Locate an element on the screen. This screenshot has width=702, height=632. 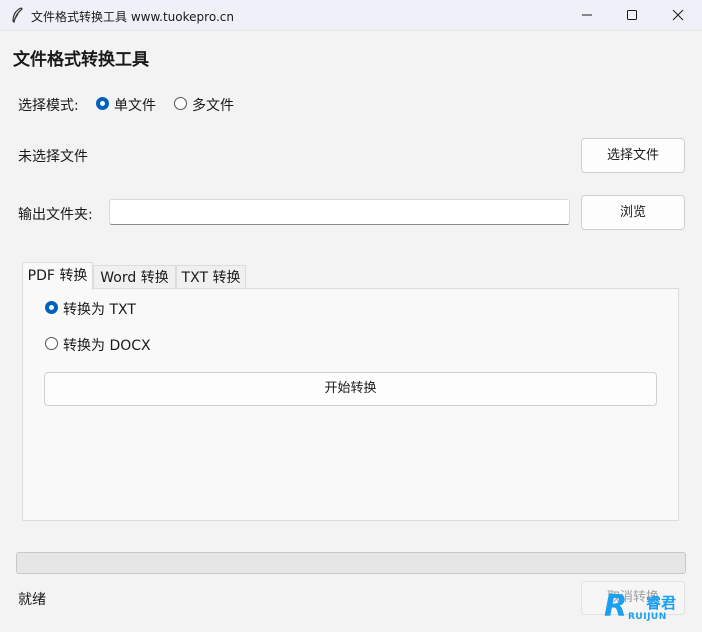
output-folder-input is located at coordinates (339, 212).